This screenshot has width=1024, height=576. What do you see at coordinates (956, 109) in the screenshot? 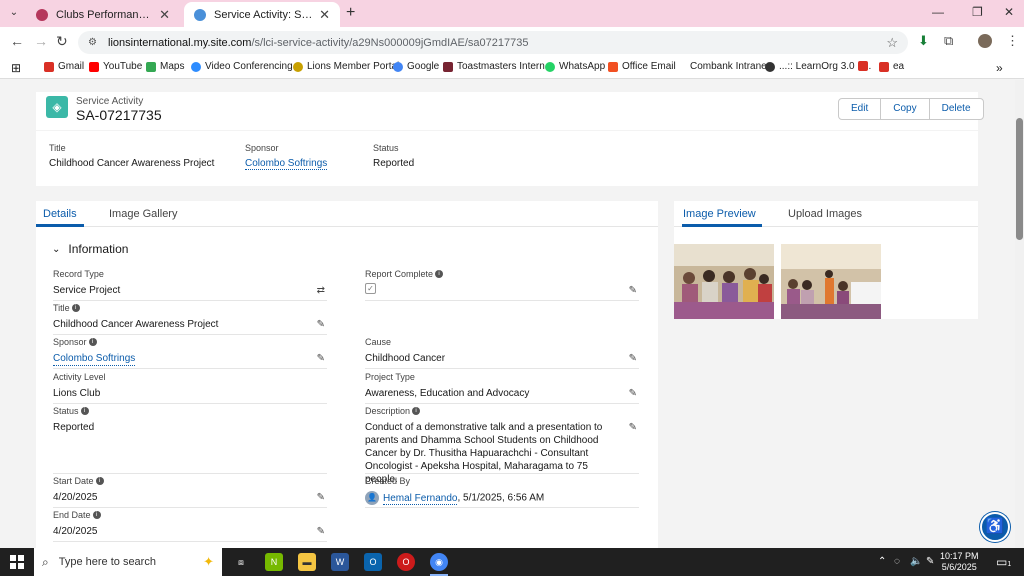
I see `delete-button: Delete` at bounding box center [956, 109].